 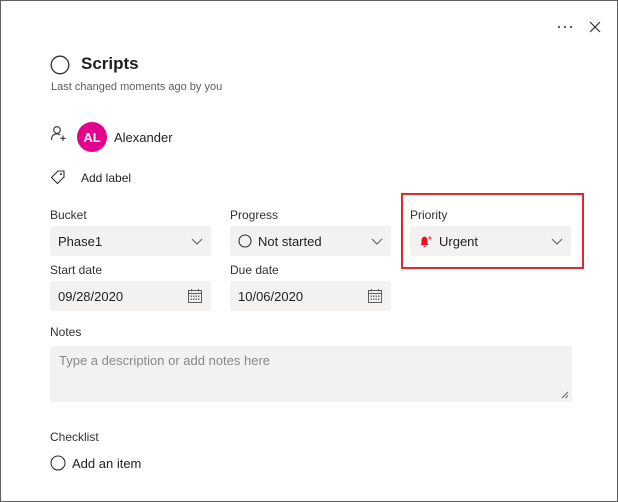 I want to click on close-button, so click(x=595, y=27).